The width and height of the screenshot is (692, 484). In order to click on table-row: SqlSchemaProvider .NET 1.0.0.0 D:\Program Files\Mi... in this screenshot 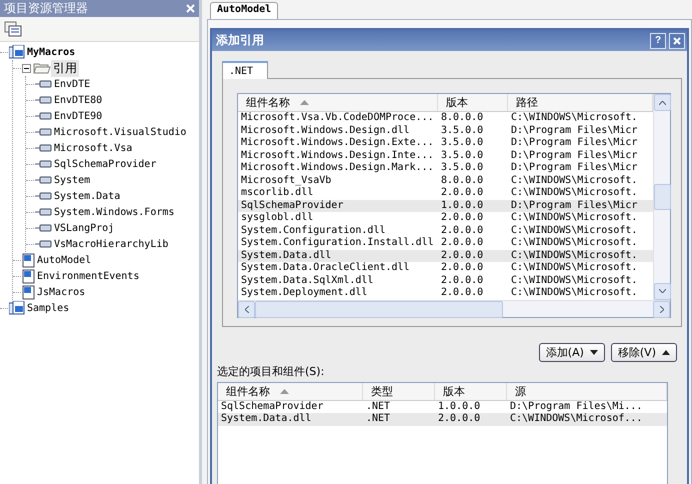, I will do `click(442, 406)`.